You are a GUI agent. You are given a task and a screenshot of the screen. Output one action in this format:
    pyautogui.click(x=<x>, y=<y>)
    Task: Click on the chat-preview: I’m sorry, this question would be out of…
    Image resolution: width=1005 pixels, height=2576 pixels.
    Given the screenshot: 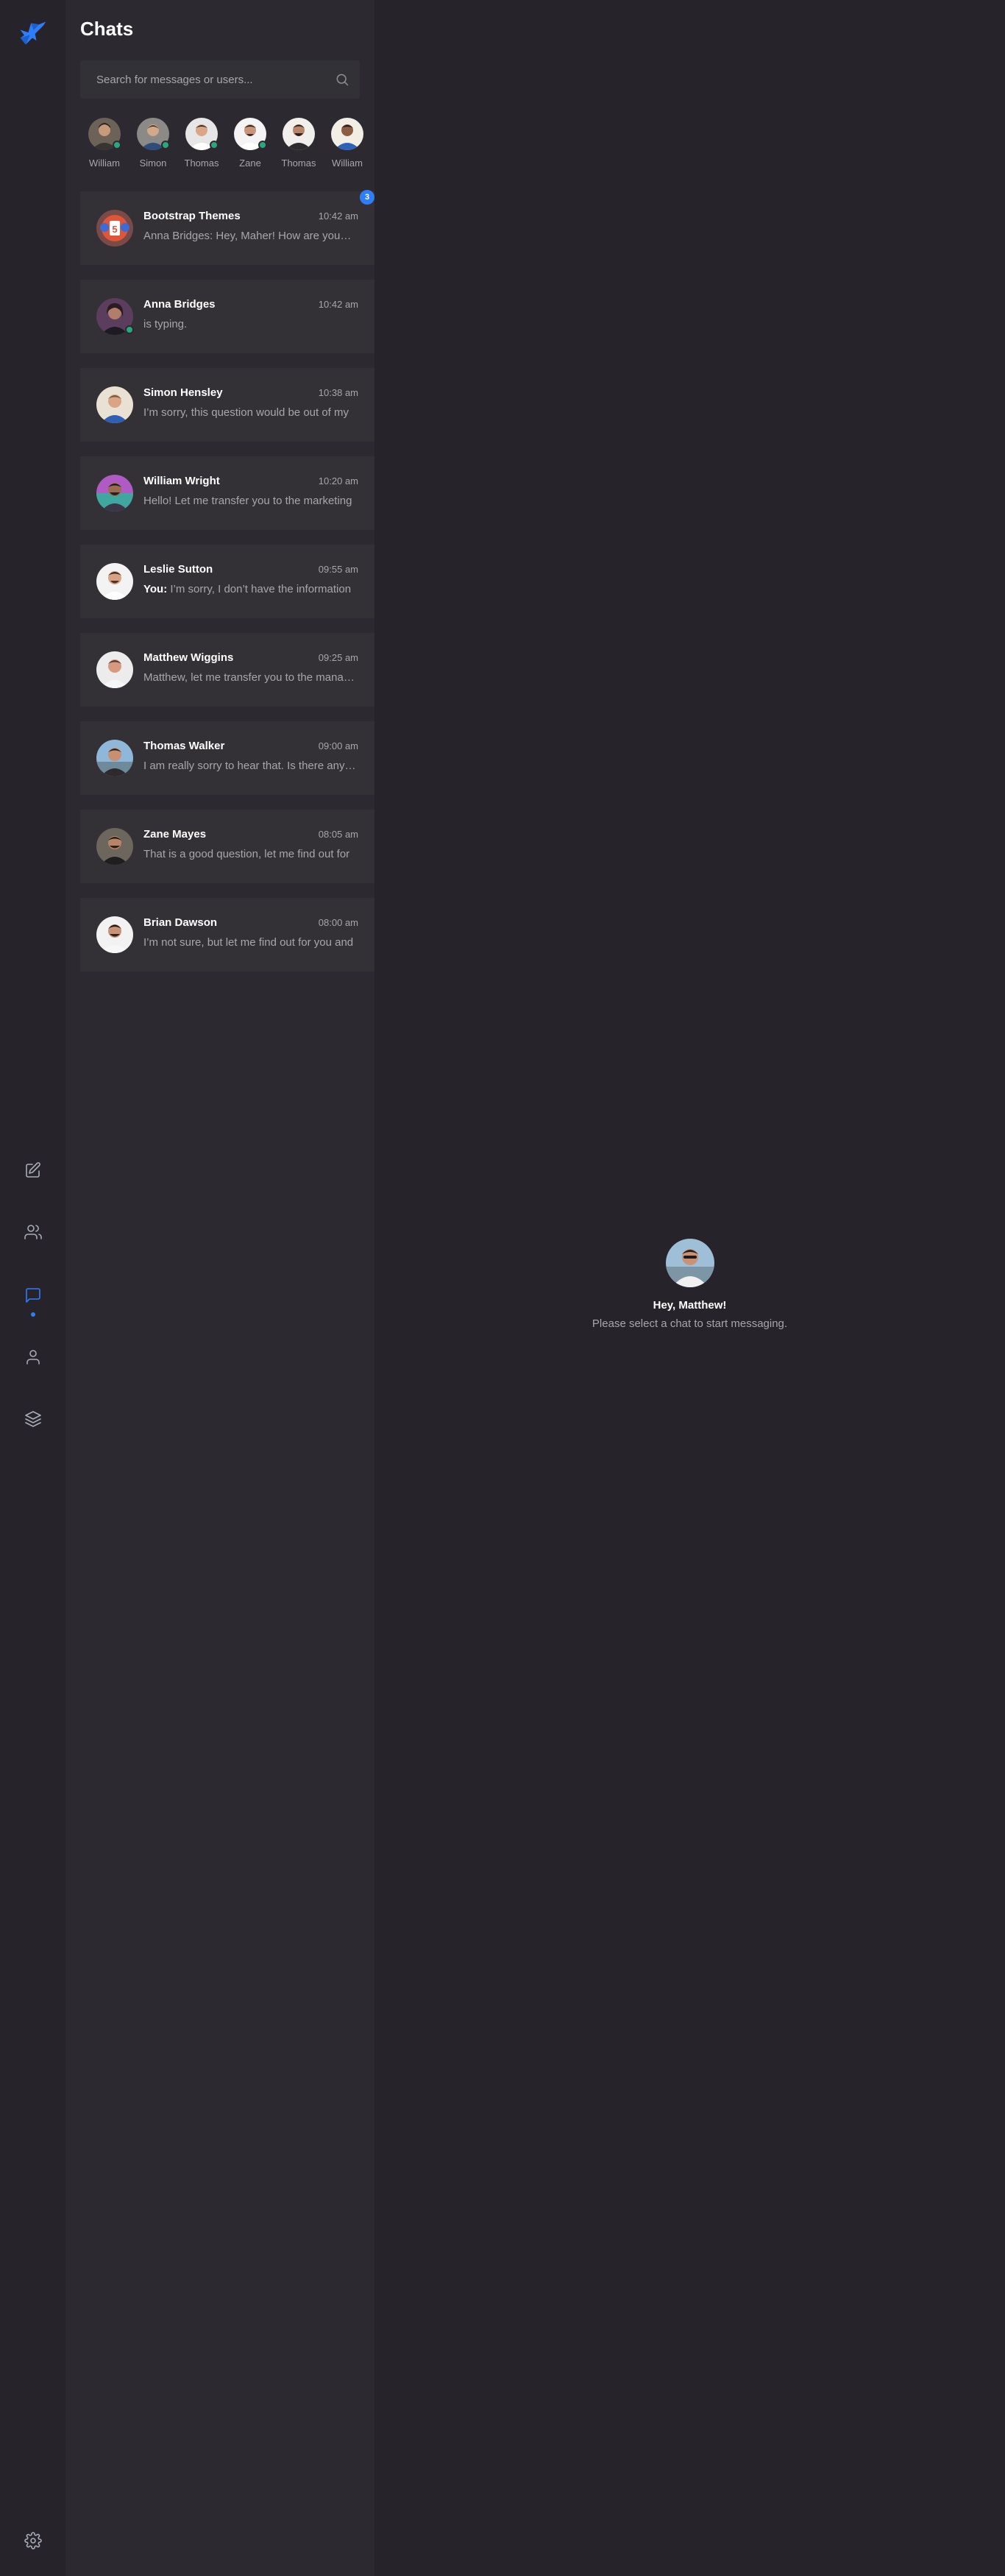 What is the action you would take?
    pyautogui.click(x=246, y=412)
    